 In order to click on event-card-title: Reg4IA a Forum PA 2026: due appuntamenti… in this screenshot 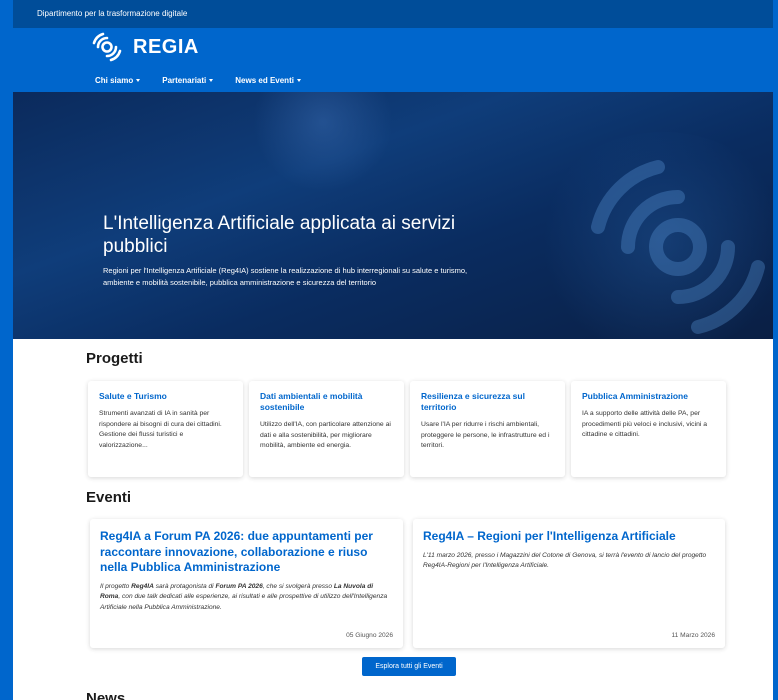, I will do `click(246, 552)`.